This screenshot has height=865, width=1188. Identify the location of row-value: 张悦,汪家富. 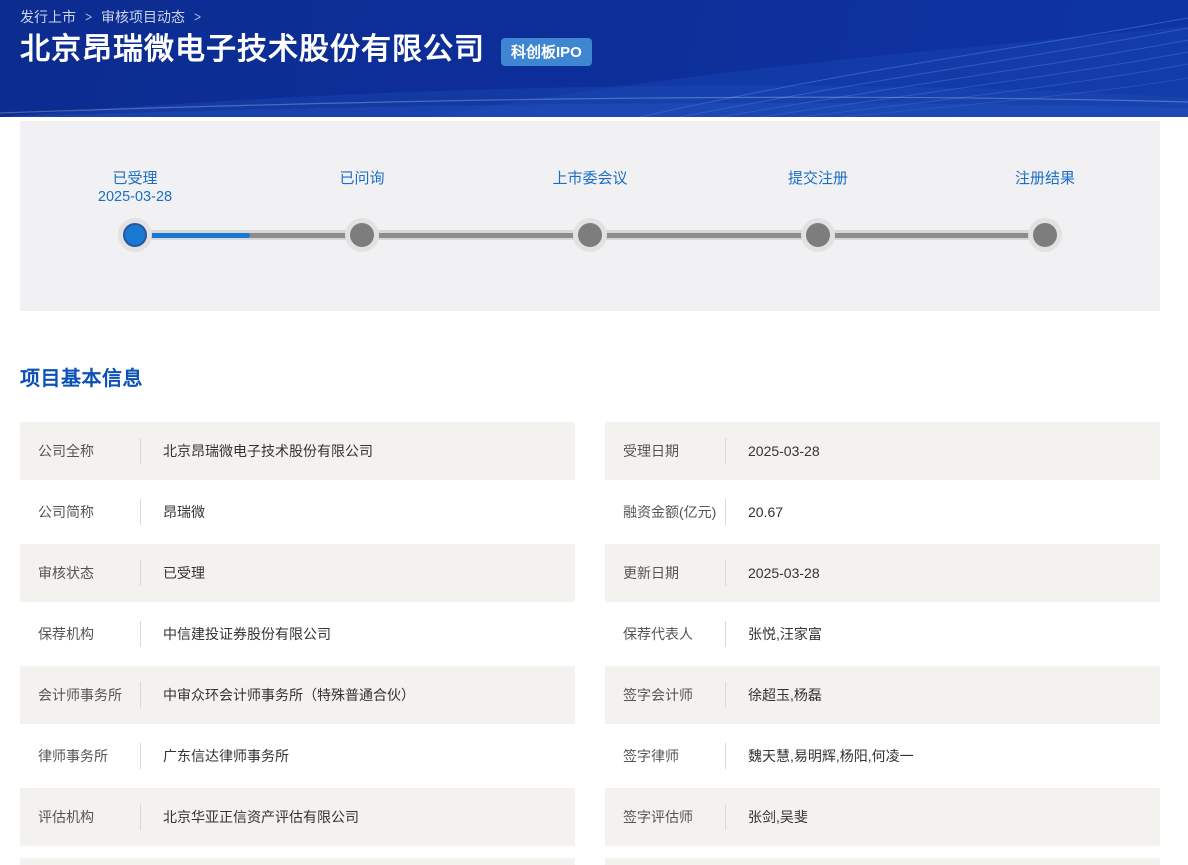
(785, 634).